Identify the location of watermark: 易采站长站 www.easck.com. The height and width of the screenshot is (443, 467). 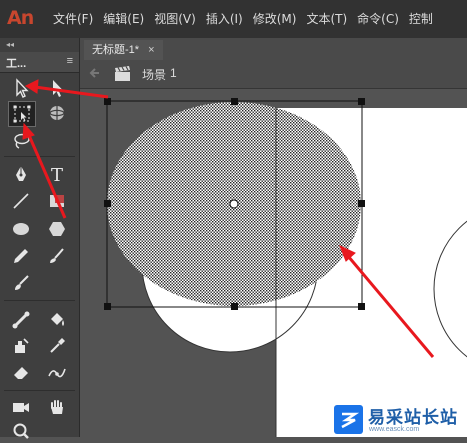
(399, 419).